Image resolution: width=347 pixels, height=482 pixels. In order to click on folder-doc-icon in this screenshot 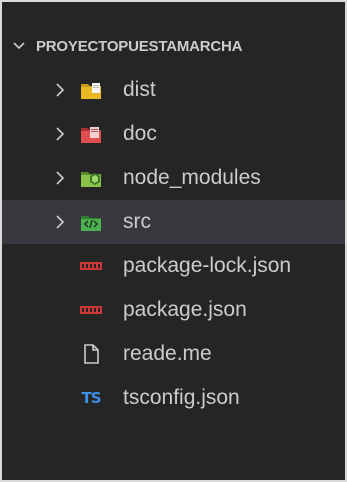, I will do `click(91, 134)`.